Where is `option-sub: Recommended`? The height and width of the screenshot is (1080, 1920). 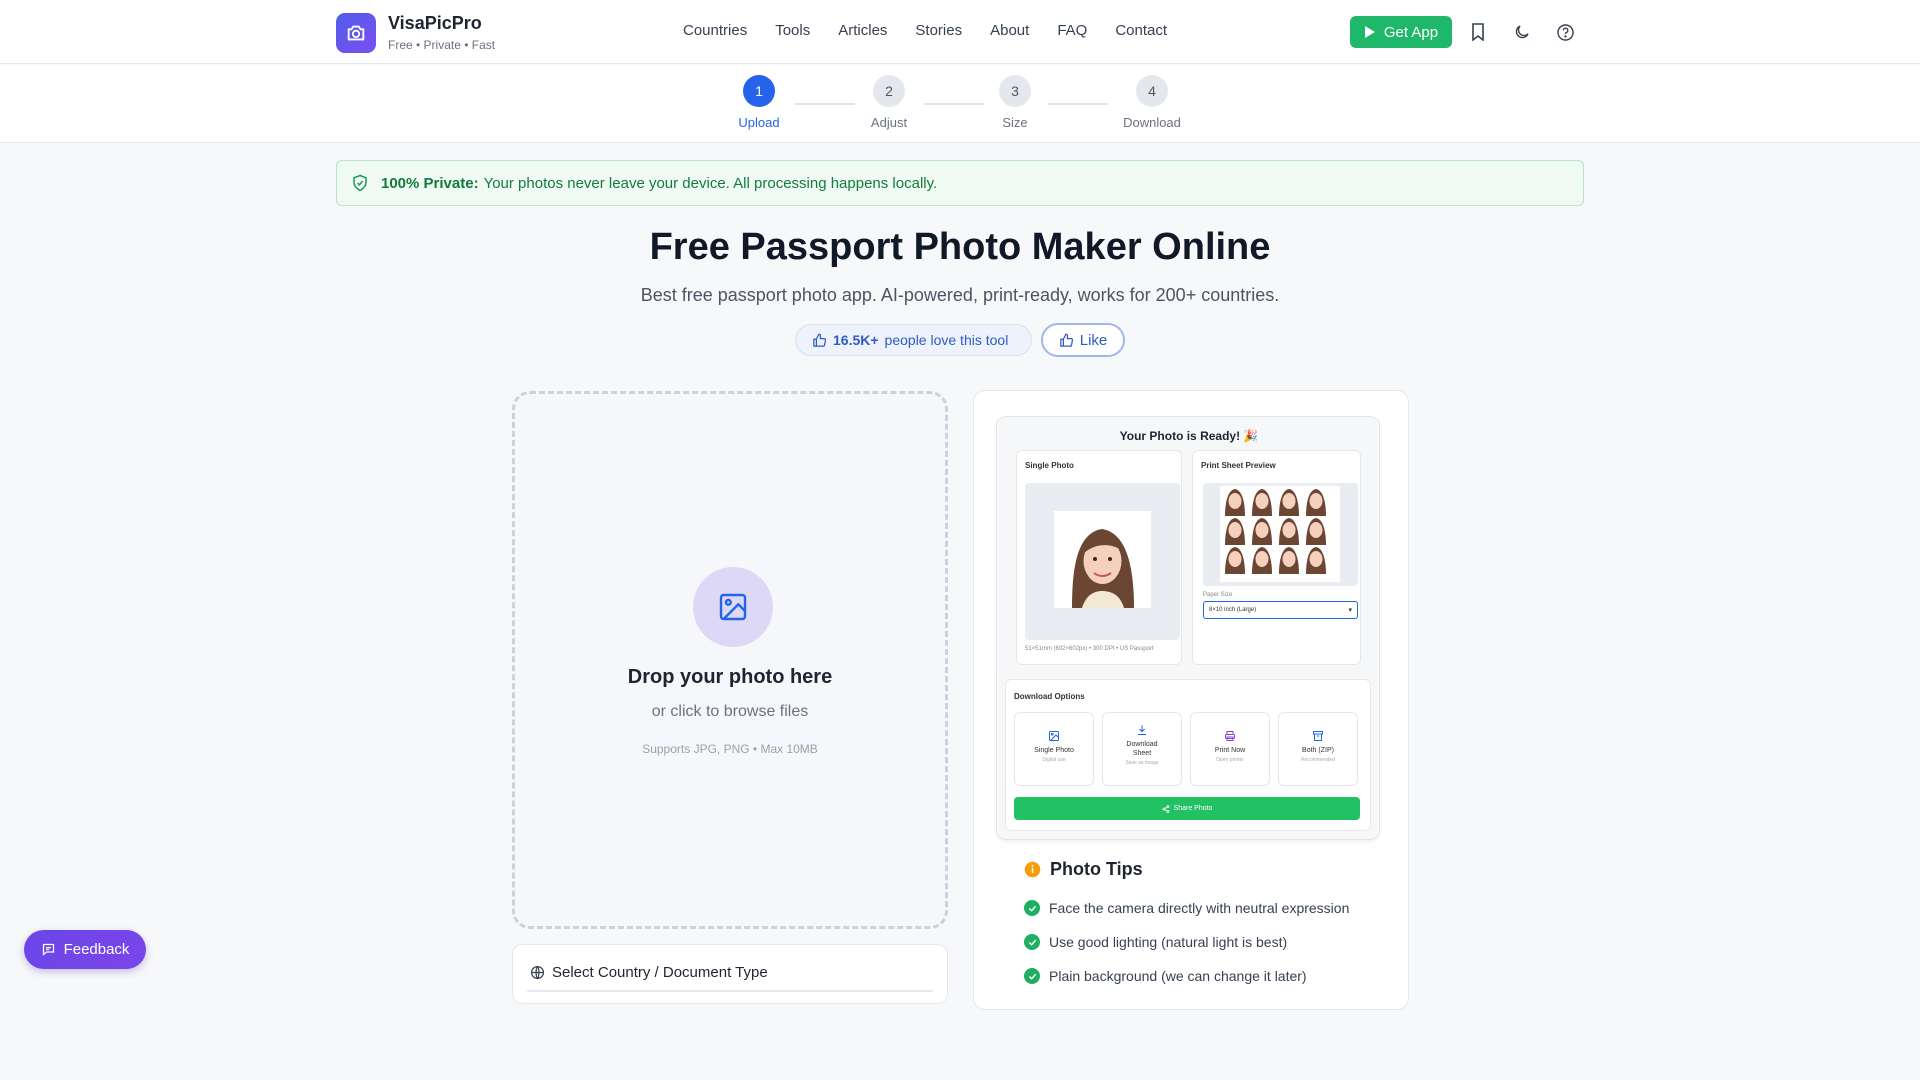
option-sub: Recommended is located at coordinates (1318, 760).